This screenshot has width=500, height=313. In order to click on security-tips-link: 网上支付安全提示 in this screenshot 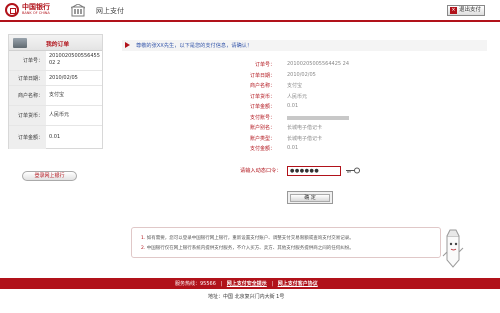, I will do `click(247, 284)`.